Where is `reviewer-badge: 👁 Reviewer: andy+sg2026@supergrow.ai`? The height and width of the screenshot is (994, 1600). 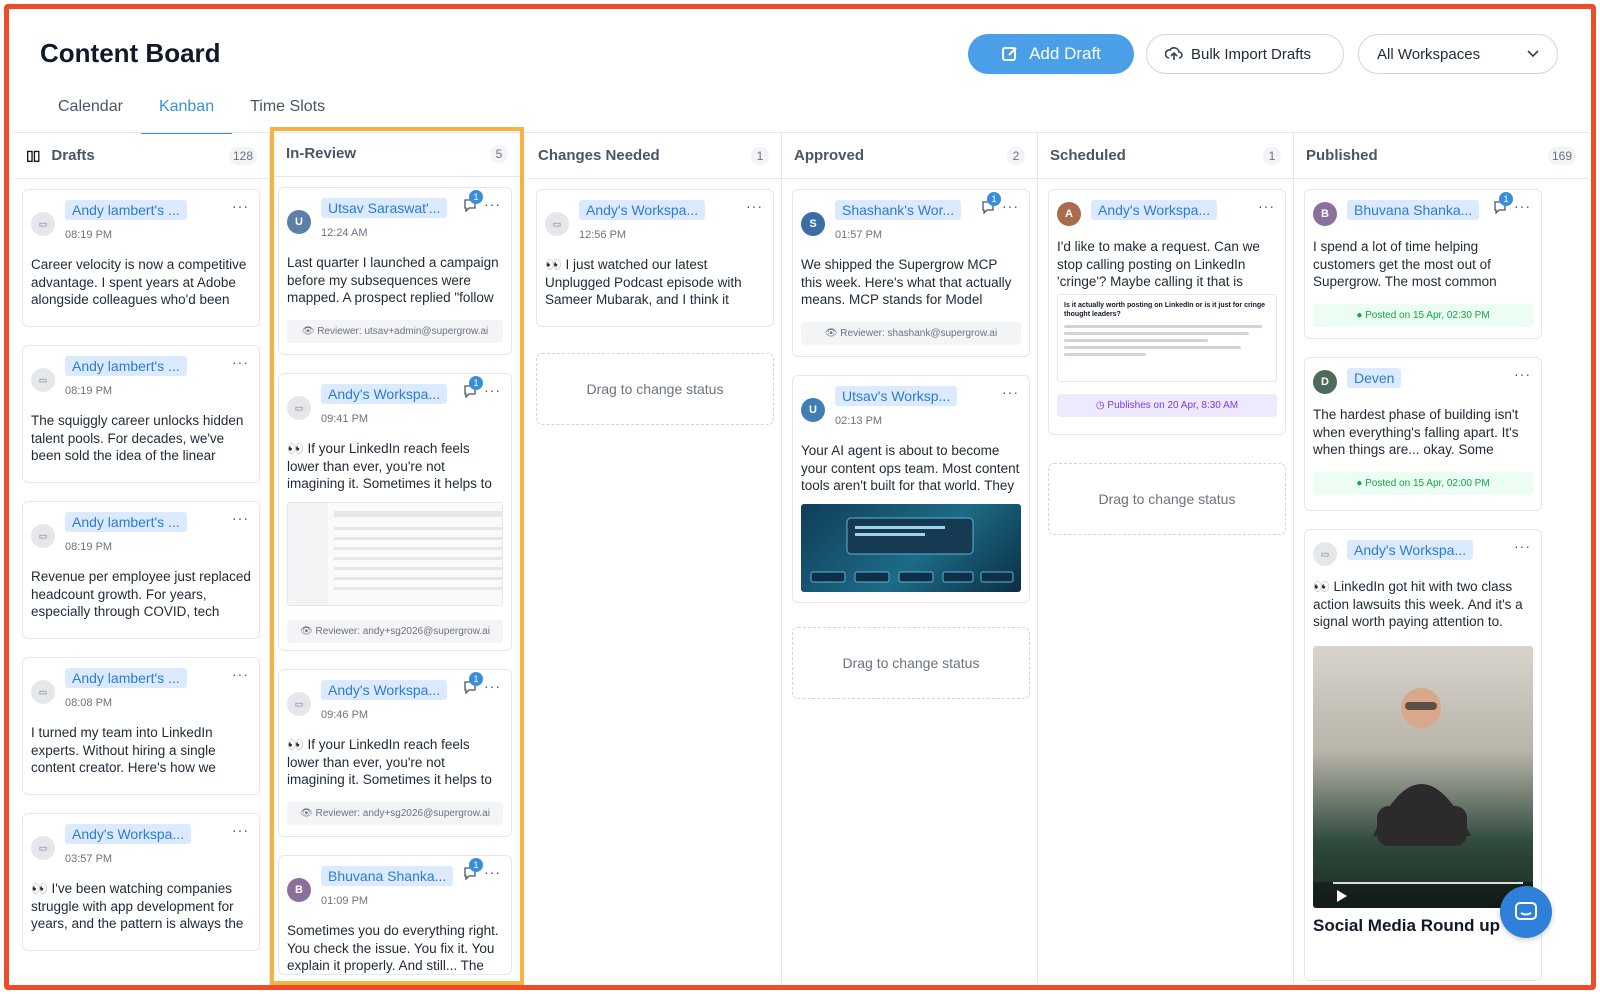
reviewer-badge: 👁 Reviewer: andy+sg2026@supergrow.ai is located at coordinates (395, 631).